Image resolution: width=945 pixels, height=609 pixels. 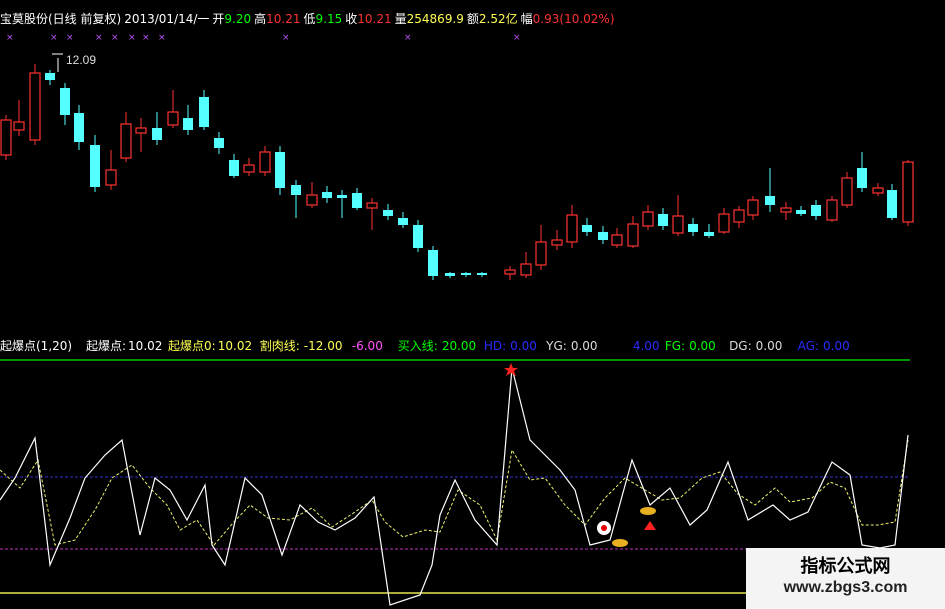 I want to click on fg-value: 0.00, so click(x=702, y=346).